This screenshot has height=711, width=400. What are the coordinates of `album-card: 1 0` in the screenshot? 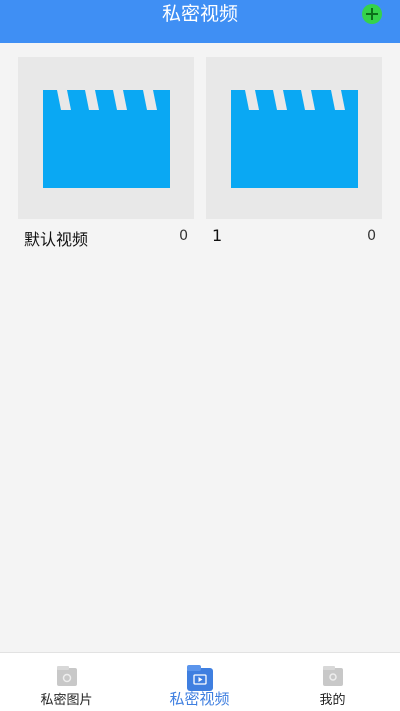 It's located at (294, 151).